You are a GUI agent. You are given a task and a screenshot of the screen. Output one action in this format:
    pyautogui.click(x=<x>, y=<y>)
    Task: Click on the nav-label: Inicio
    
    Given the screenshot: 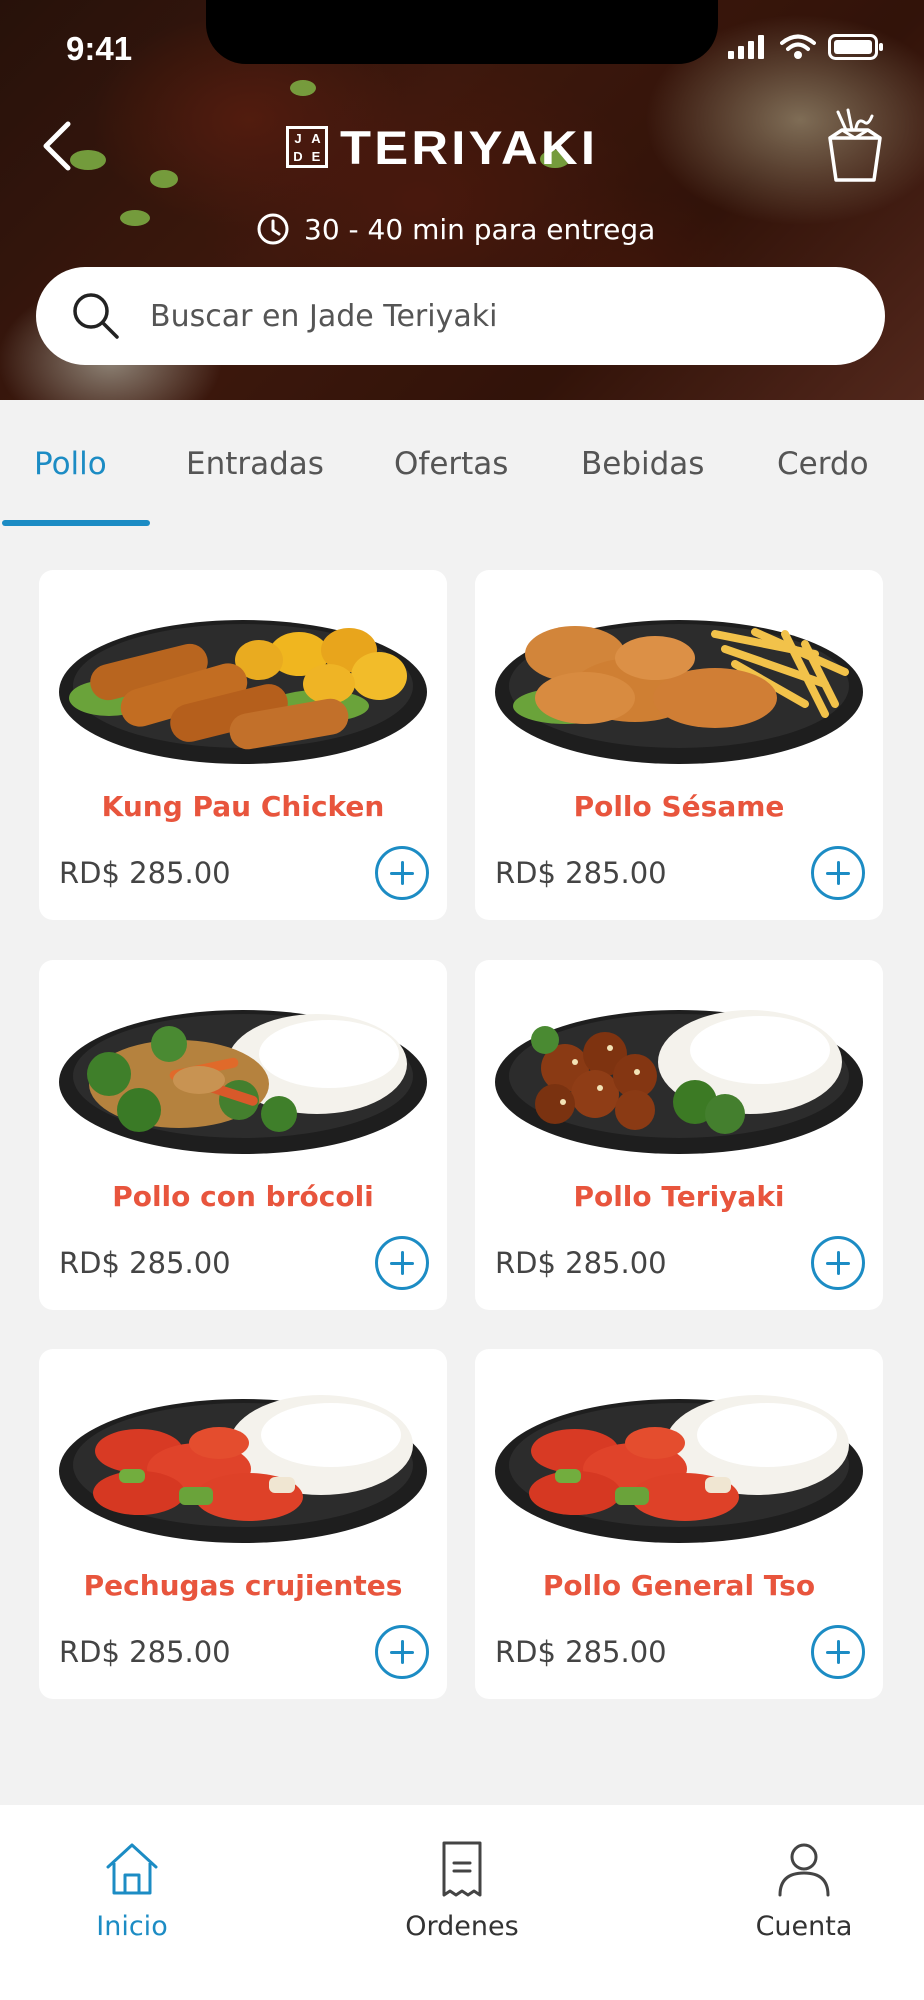 What is the action you would take?
    pyautogui.click(x=132, y=1926)
    